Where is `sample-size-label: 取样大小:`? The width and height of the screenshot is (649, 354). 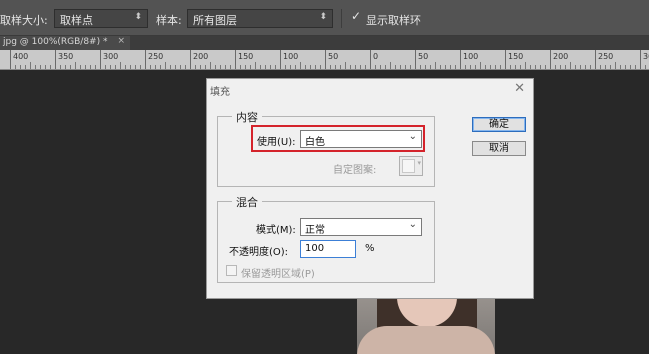
sample-size-label: 取样大小: is located at coordinates (24, 20).